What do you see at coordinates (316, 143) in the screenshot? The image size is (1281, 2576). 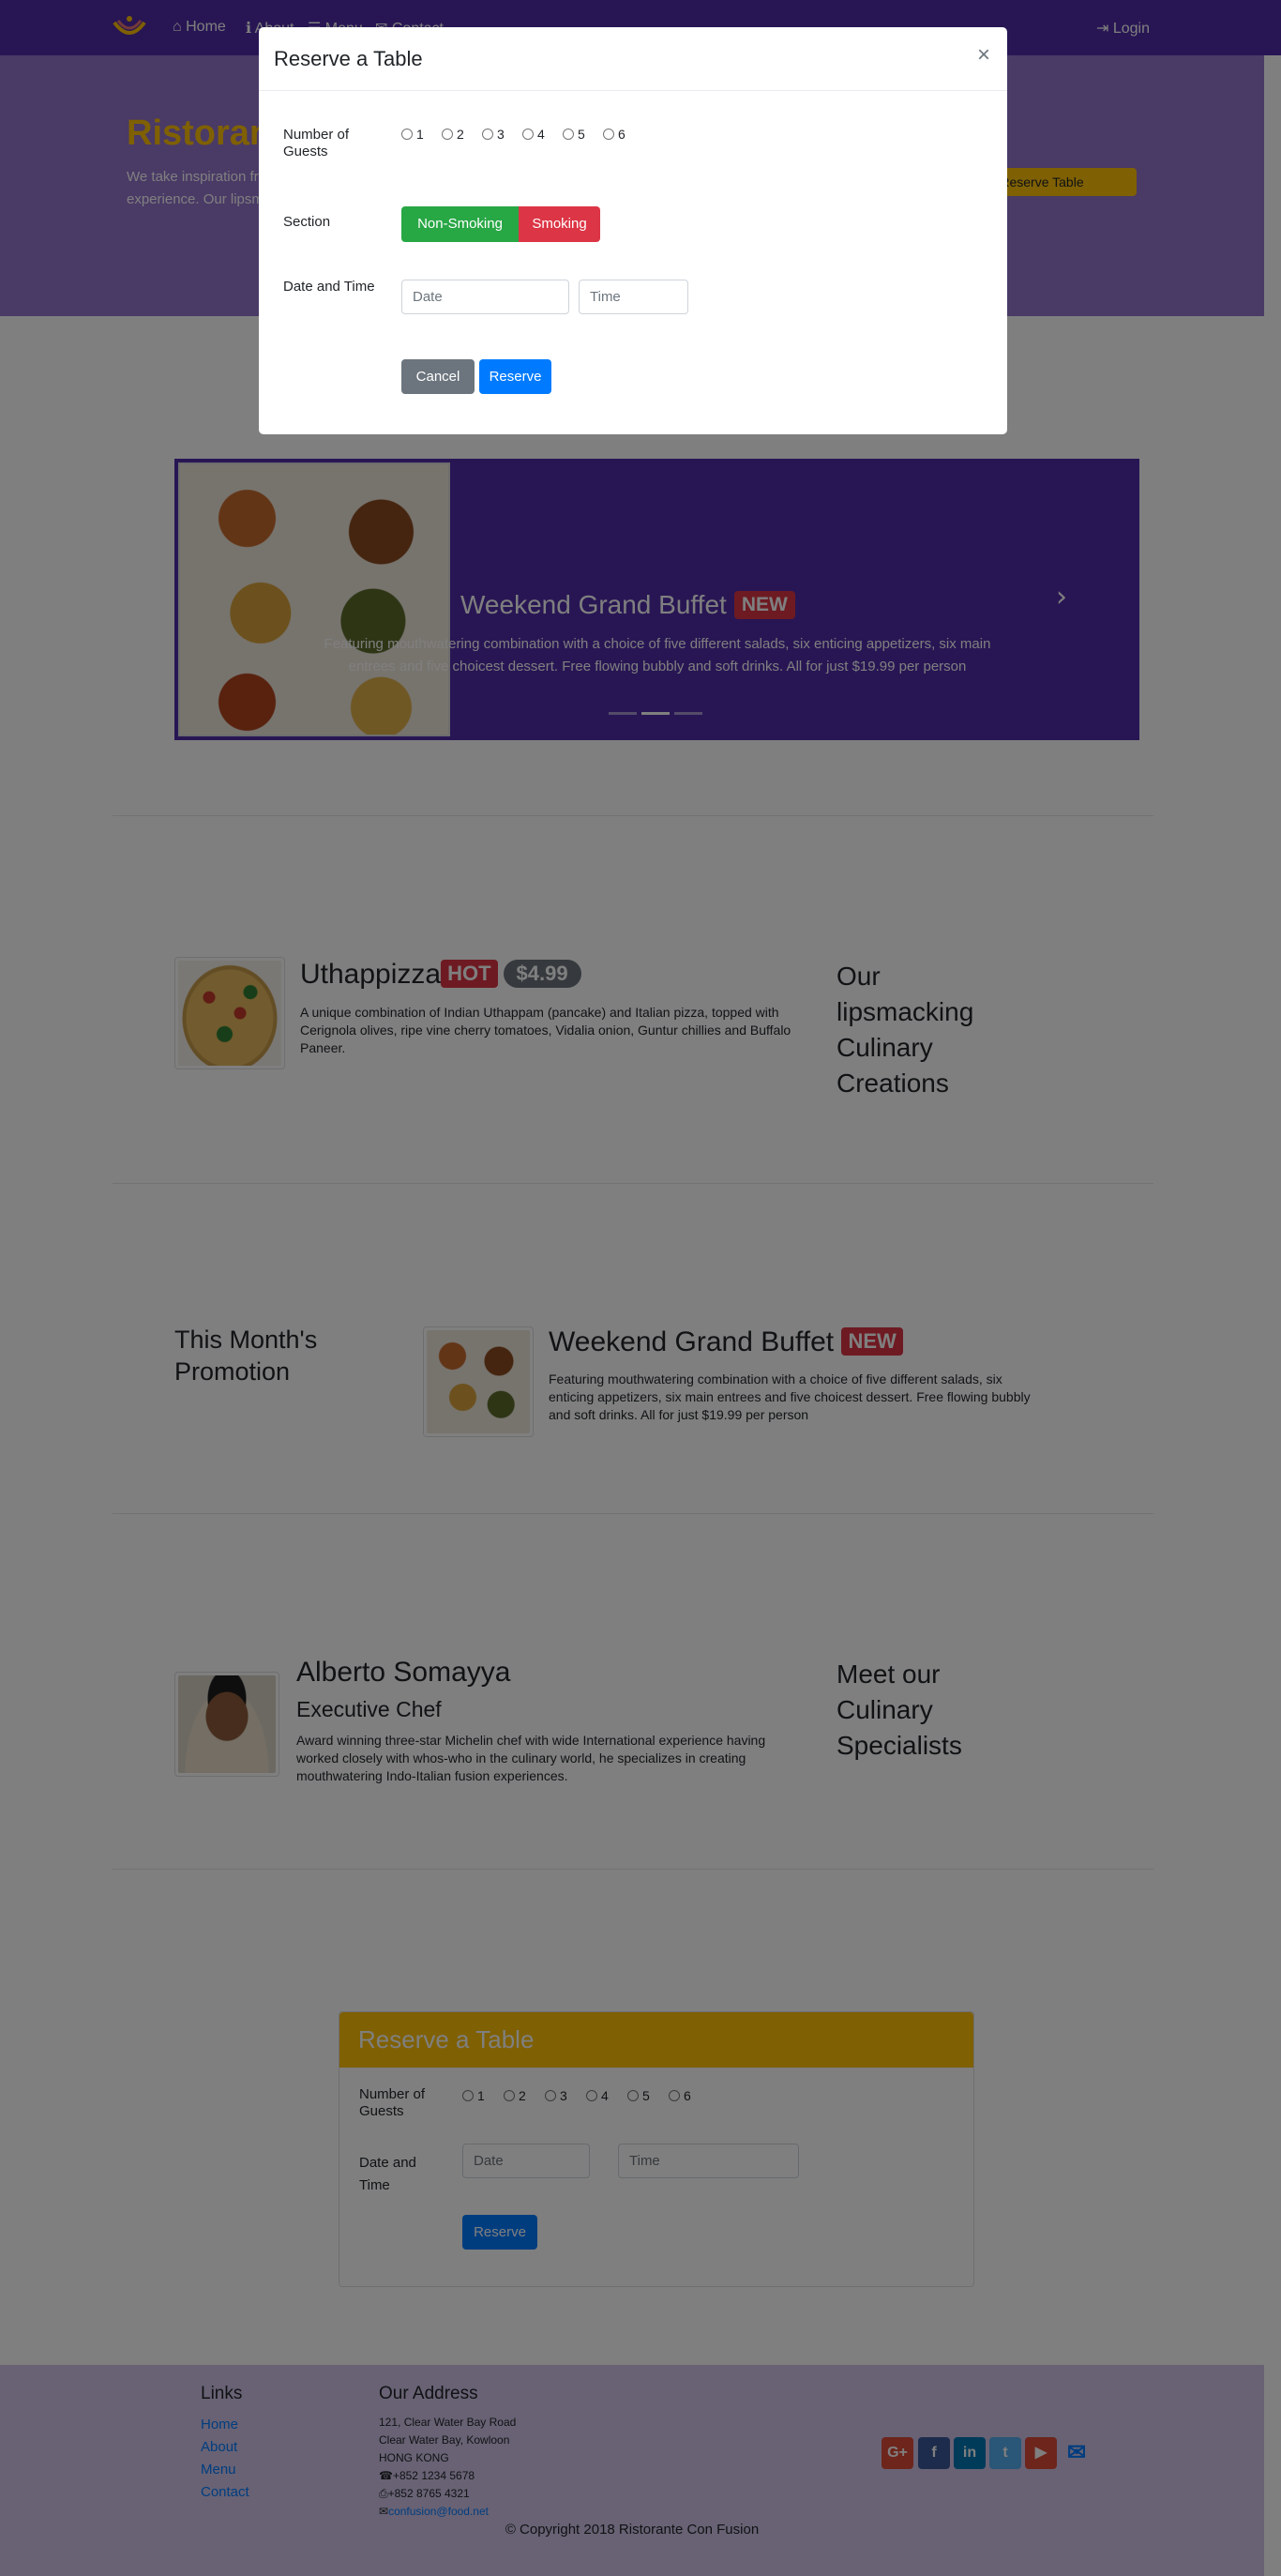 I see `modal-guests-label: Number of Guests` at bounding box center [316, 143].